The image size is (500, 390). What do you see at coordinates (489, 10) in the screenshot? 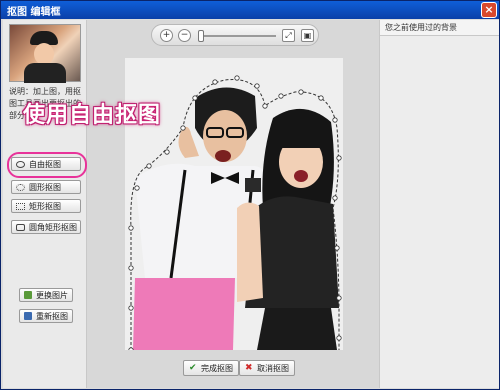
I see `close-button: ×` at bounding box center [489, 10].